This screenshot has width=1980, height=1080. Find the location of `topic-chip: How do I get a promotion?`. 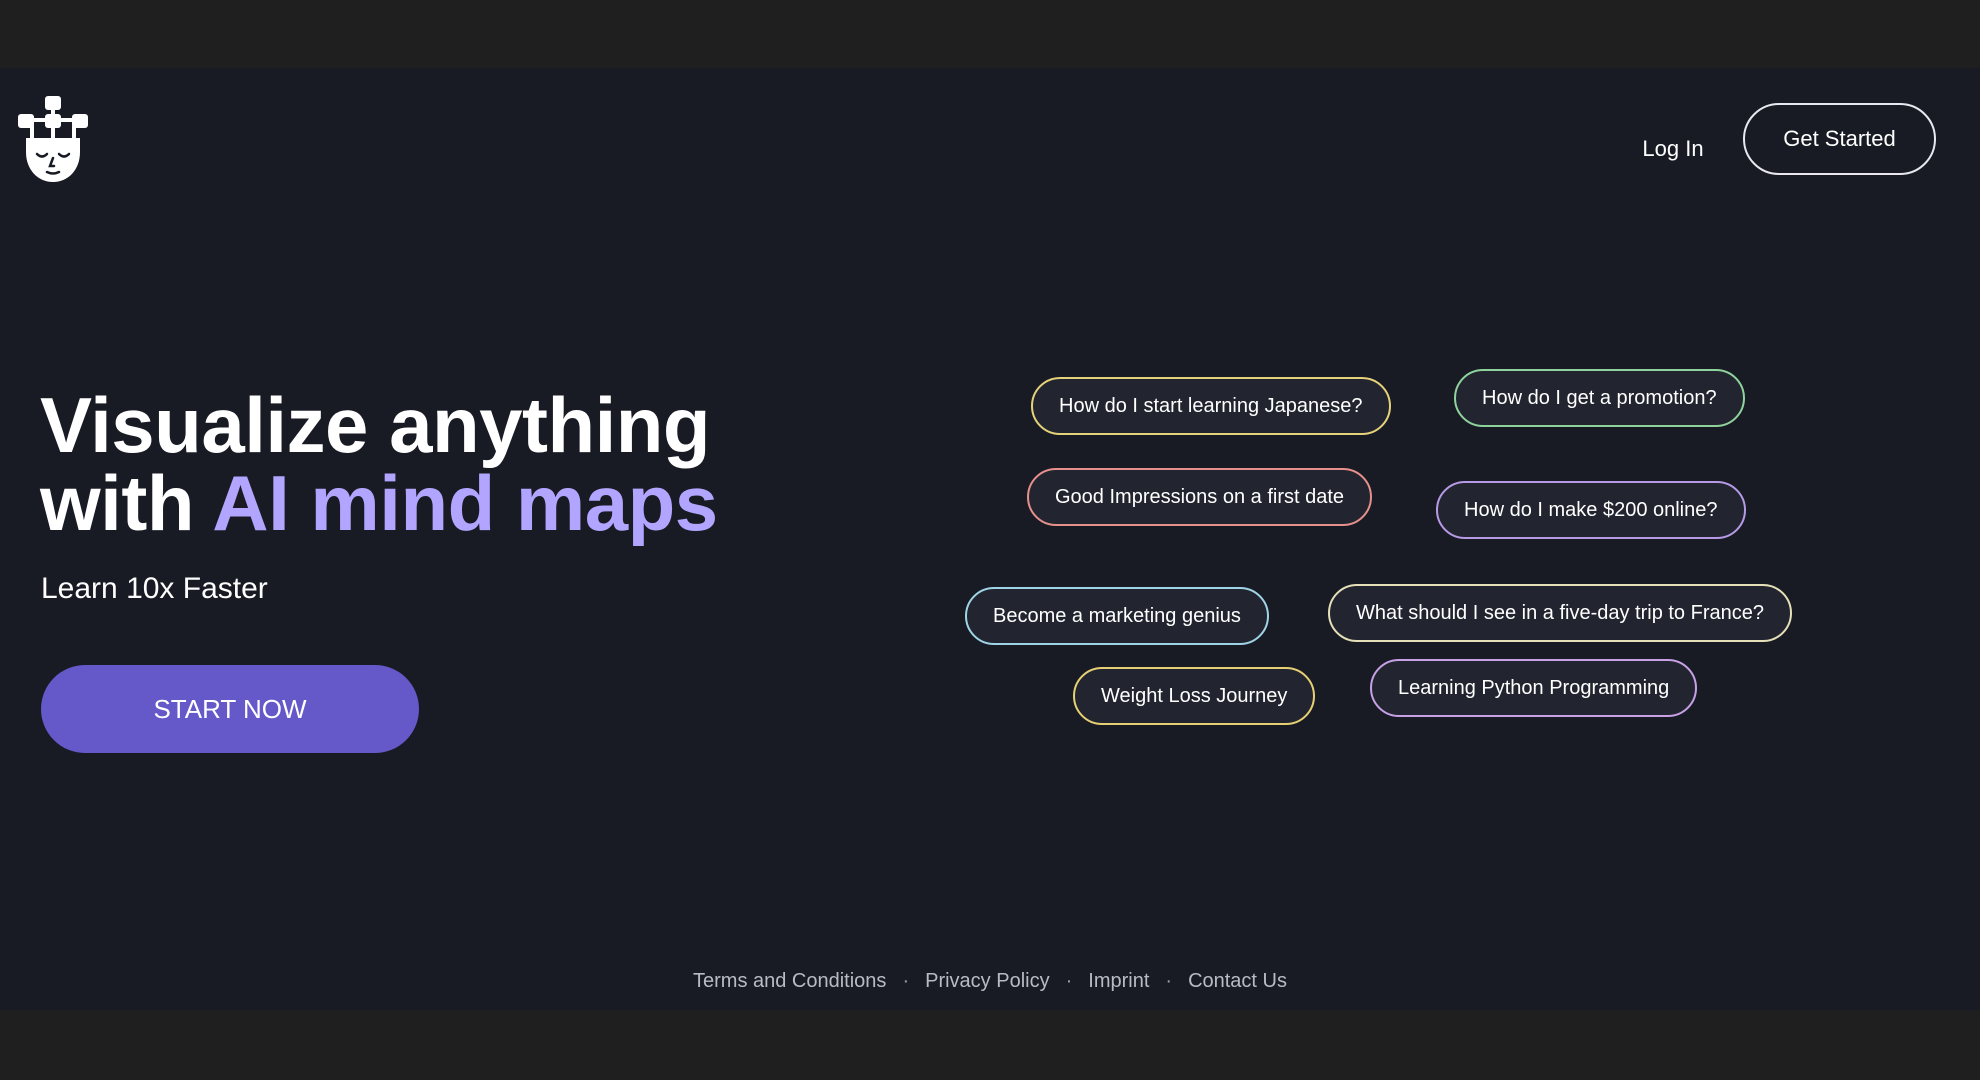

topic-chip: How do I get a promotion? is located at coordinates (1599, 398).